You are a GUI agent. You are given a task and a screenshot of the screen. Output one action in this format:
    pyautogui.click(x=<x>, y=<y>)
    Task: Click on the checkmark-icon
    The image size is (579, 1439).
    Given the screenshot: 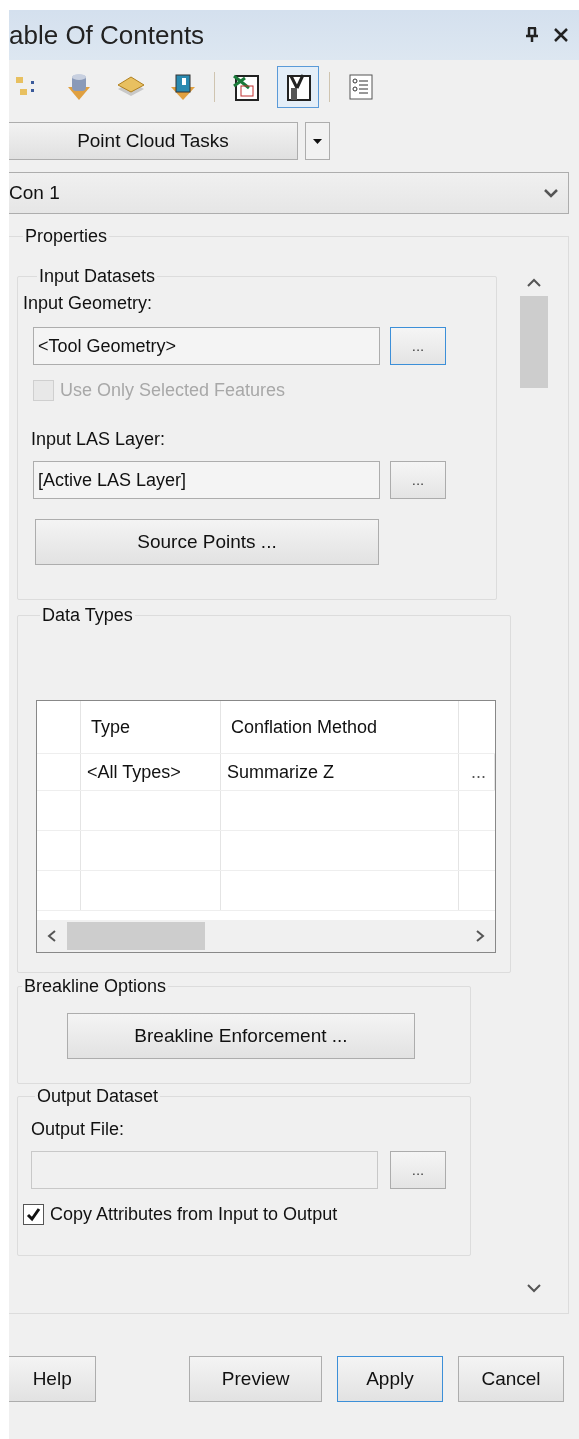 What is the action you would take?
    pyautogui.click(x=33, y=1214)
    